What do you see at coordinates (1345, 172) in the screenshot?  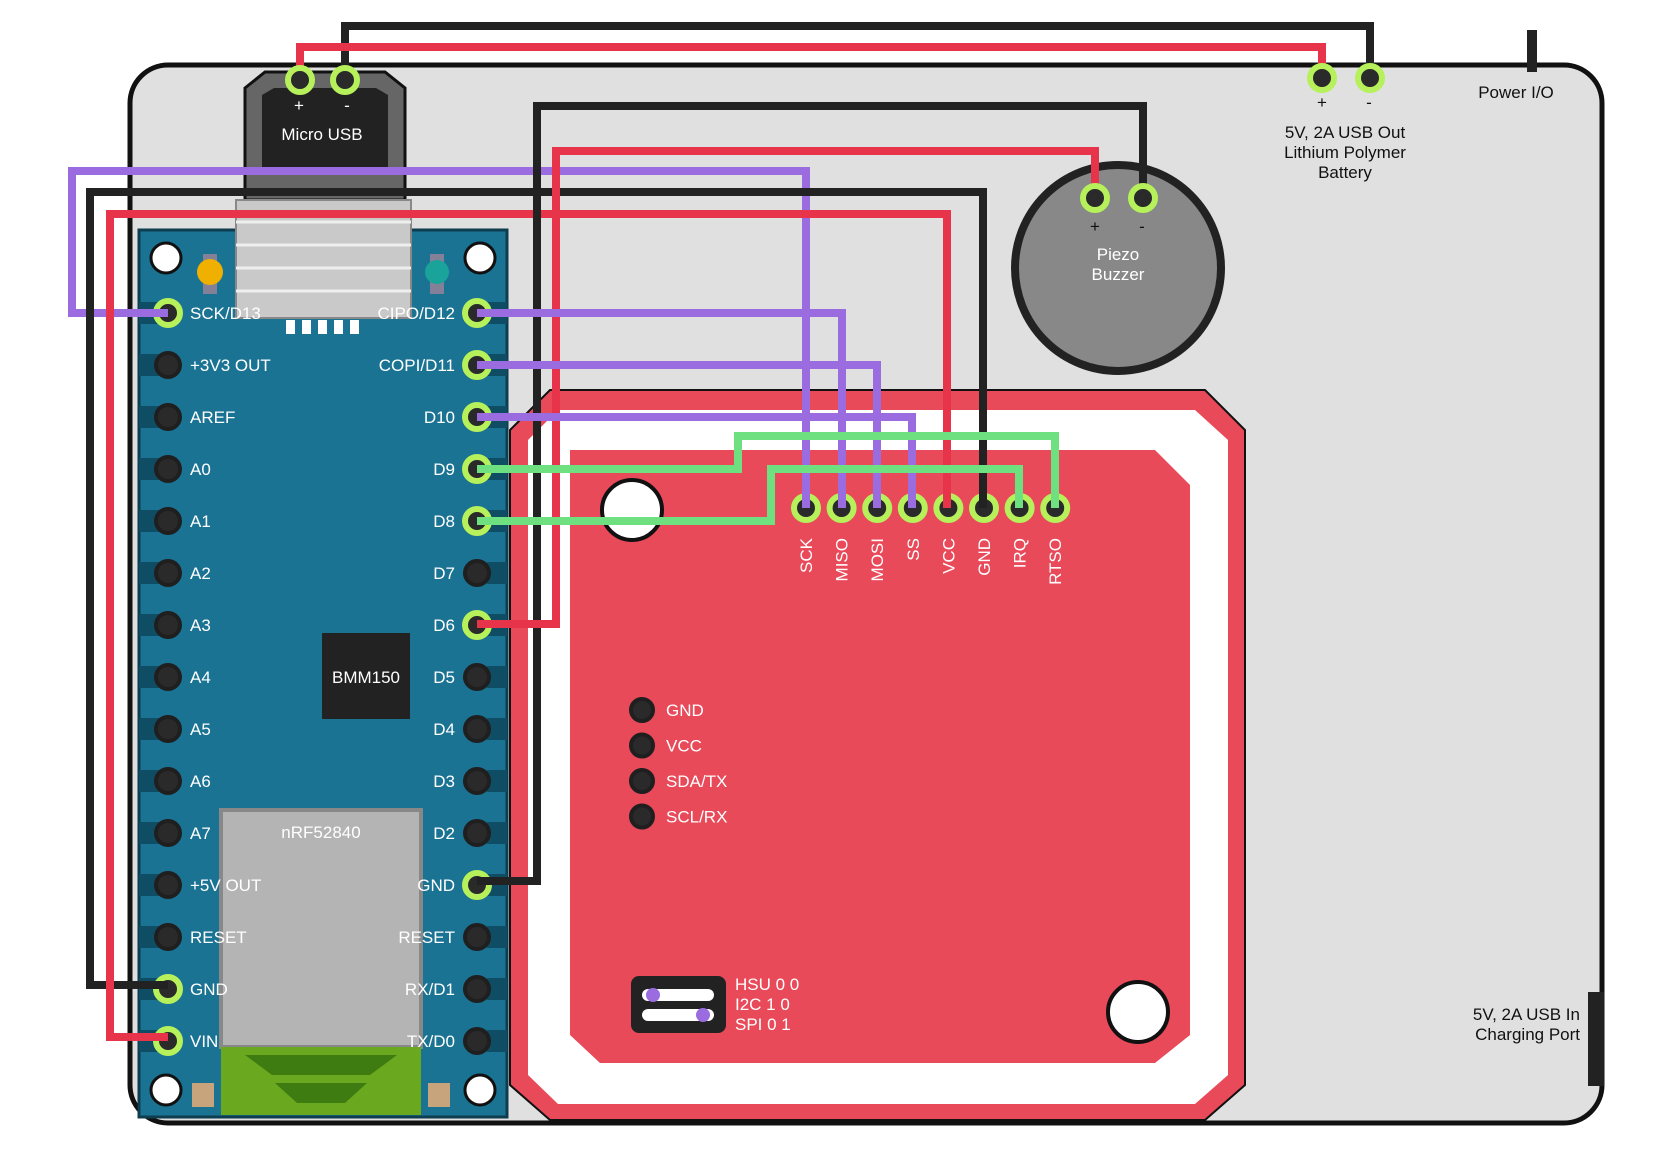 I see `battery-label-3: Battery` at bounding box center [1345, 172].